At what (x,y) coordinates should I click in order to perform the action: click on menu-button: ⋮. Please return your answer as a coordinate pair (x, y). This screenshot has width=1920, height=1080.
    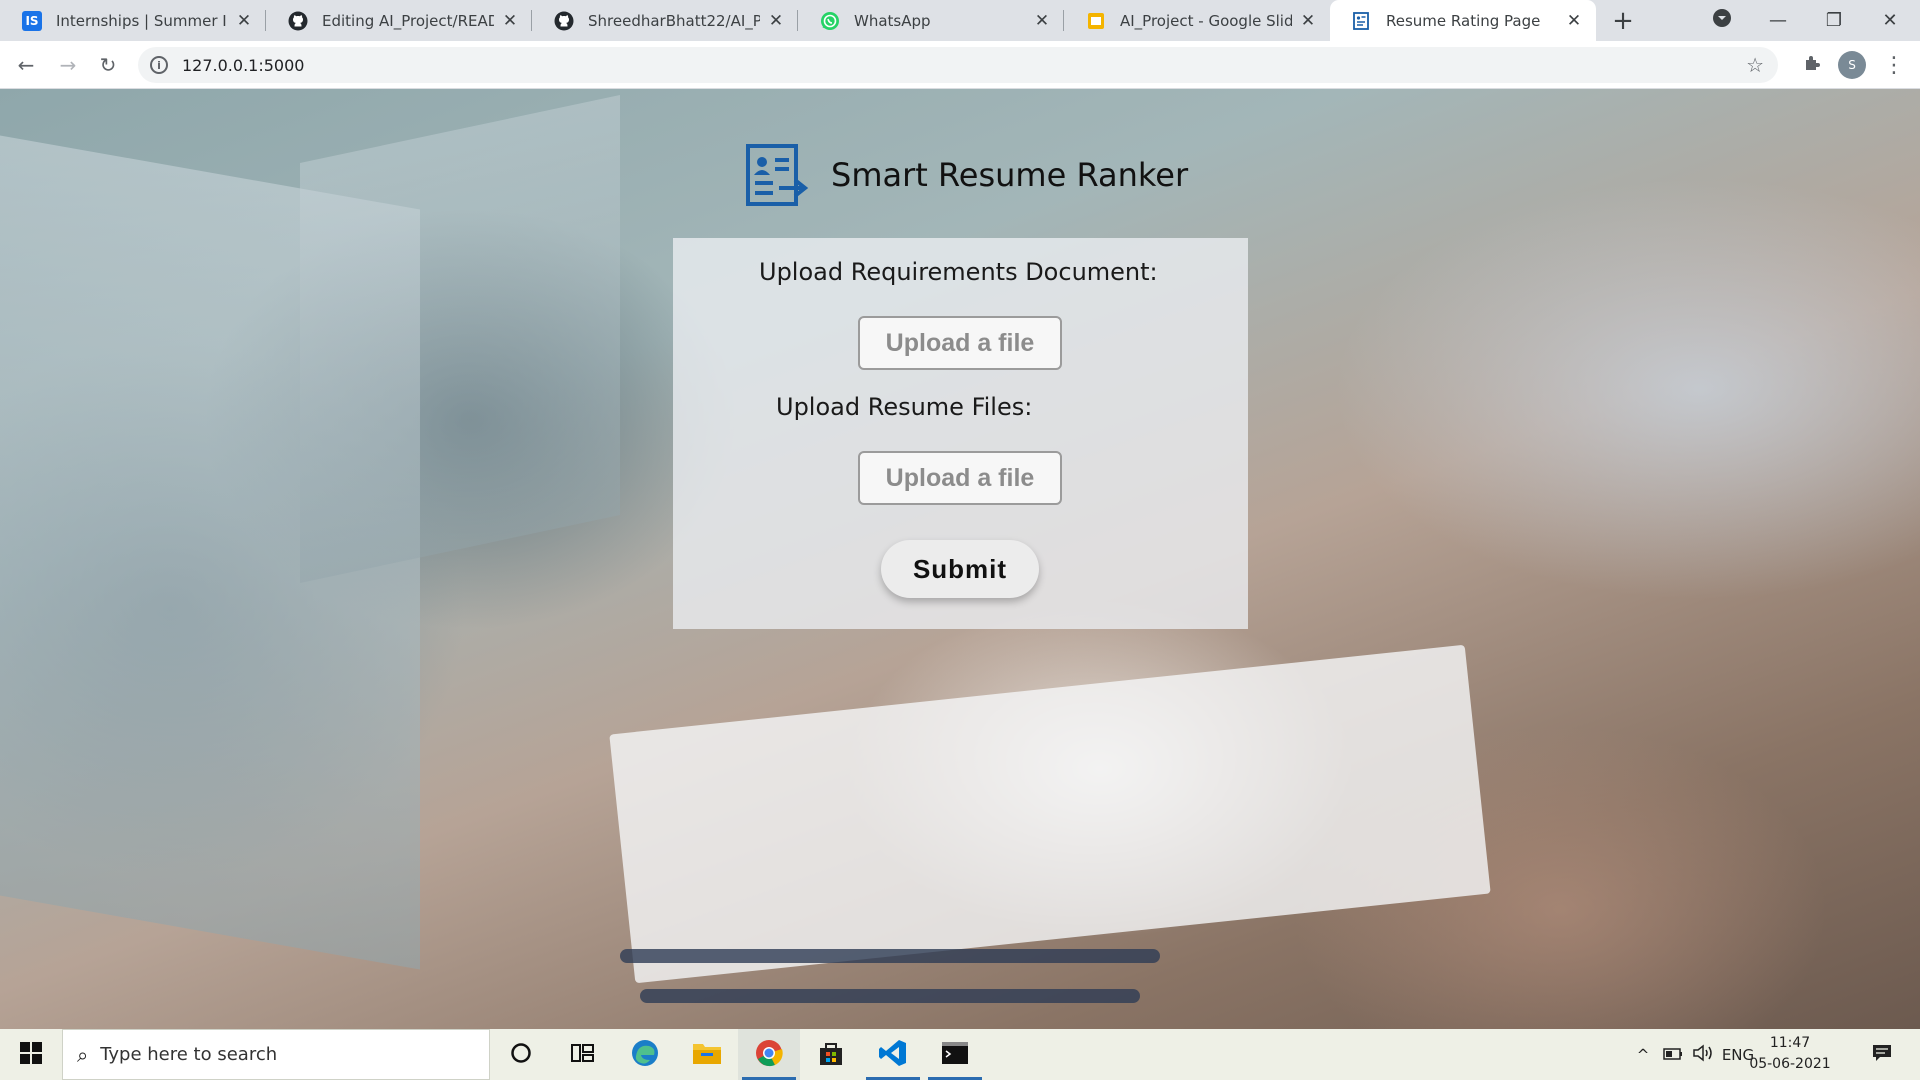
    Looking at the image, I should click on (1894, 65).